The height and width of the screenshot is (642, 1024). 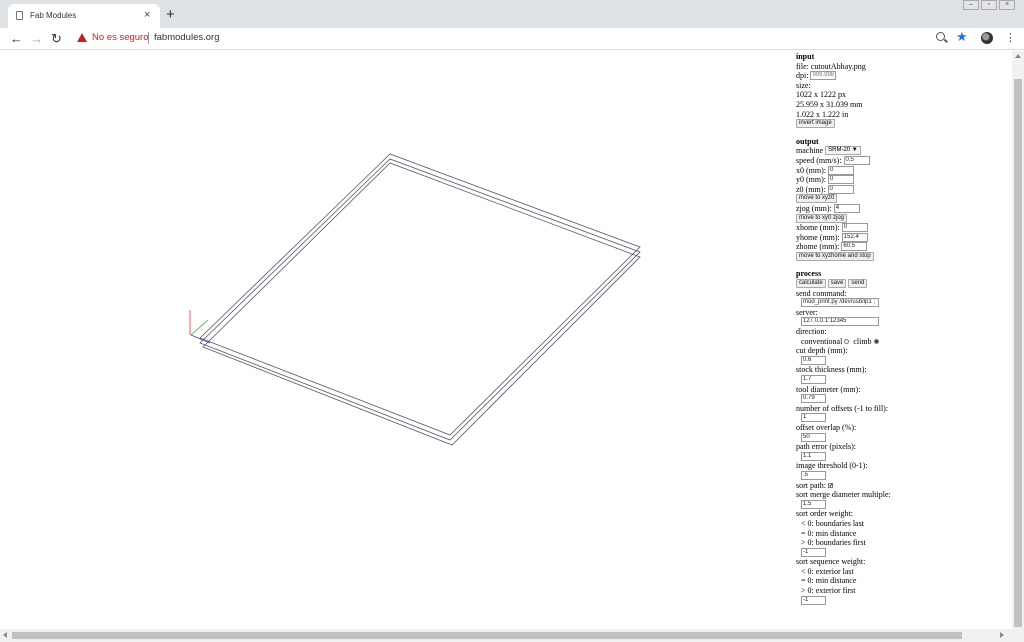 I want to click on zoom-icon, so click(x=940, y=36).